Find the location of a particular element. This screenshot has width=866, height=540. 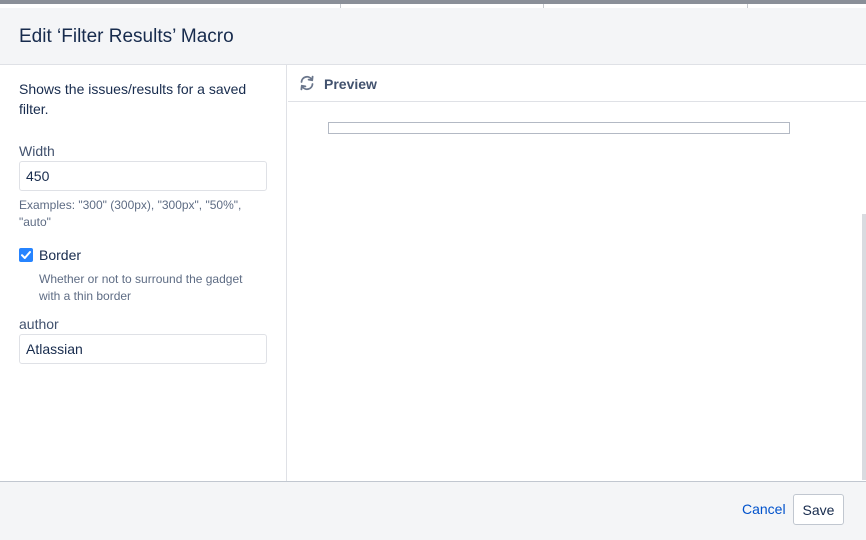

save-button: Save is located at coordinates (818, 509).